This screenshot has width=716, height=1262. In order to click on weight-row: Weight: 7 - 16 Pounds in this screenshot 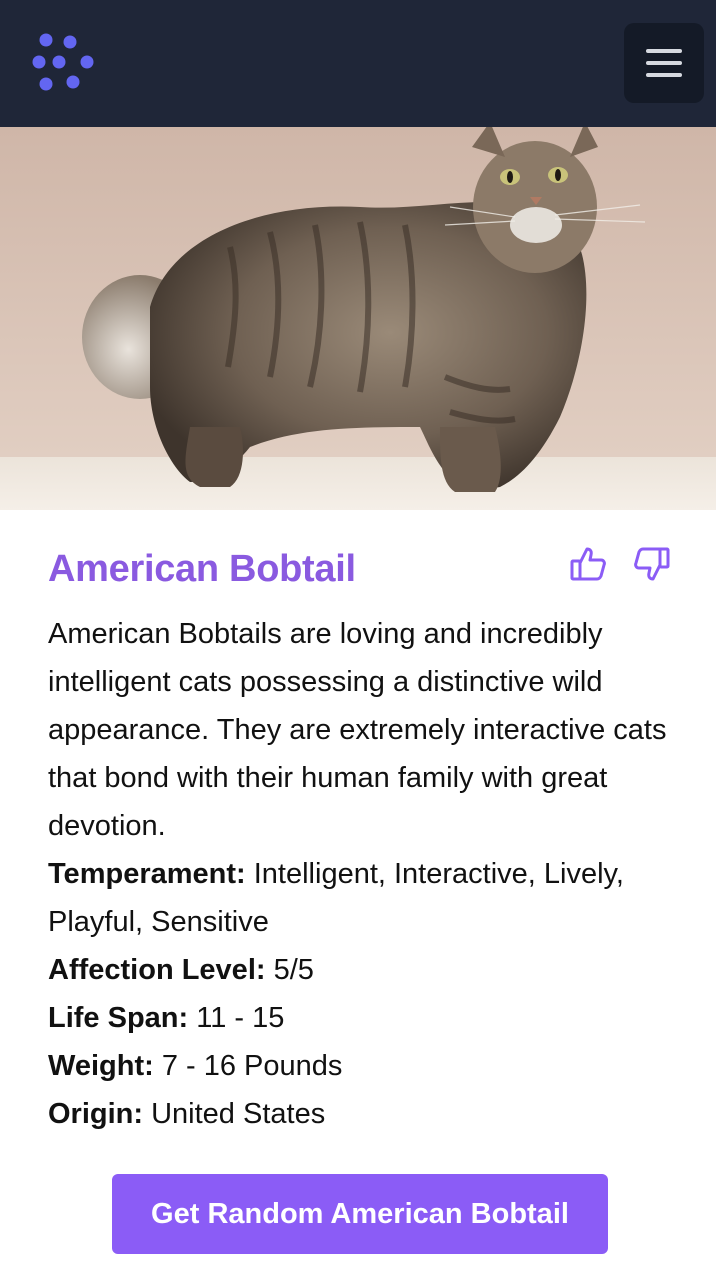, I will do `click(360, 1066)`.